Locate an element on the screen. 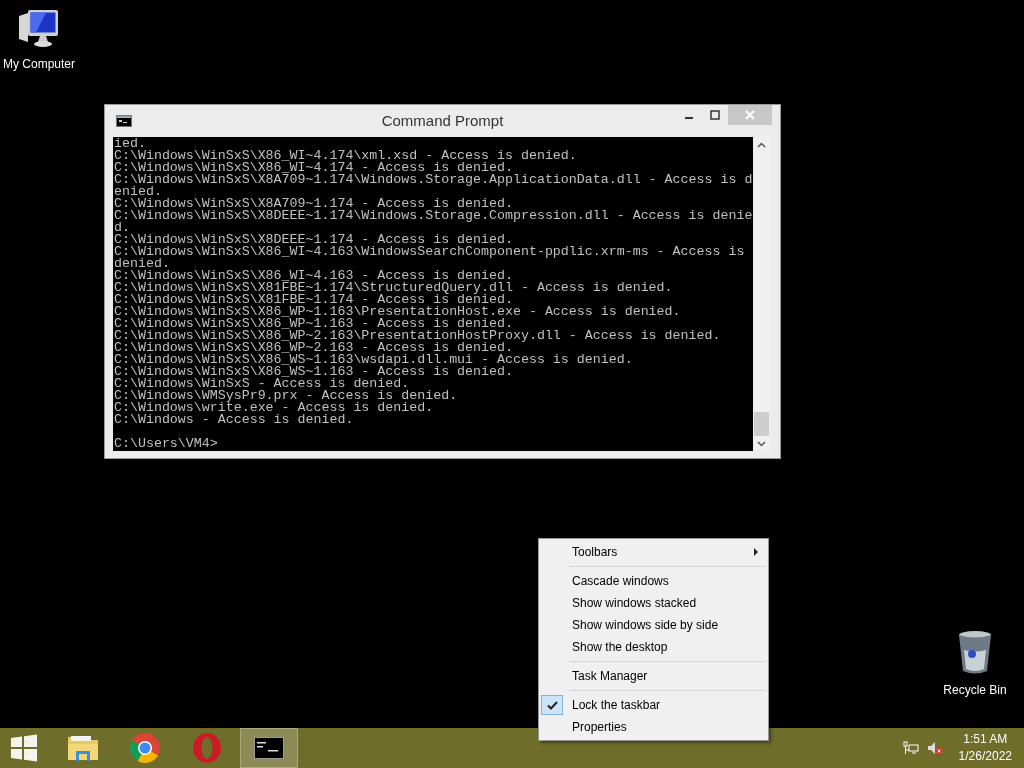 This screenshot has height=768, width=1024. console-line: C:\Windows\WinSxS\X86_WS~1.163 - Access is denied. is located at coordinates (313, 372).